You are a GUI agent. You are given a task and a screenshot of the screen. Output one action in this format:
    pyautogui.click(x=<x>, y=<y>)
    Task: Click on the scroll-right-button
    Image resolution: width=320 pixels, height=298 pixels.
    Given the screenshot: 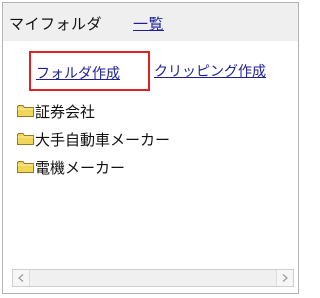 What is the action you would take?
    pyautogui.click(x=284, y=278)
    